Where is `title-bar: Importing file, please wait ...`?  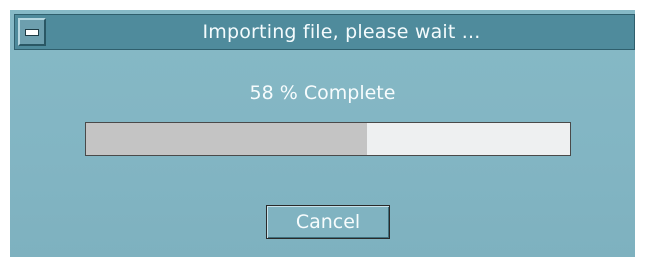
title-bar: Importing file, please wait ... is located at coordinates (324, 32).